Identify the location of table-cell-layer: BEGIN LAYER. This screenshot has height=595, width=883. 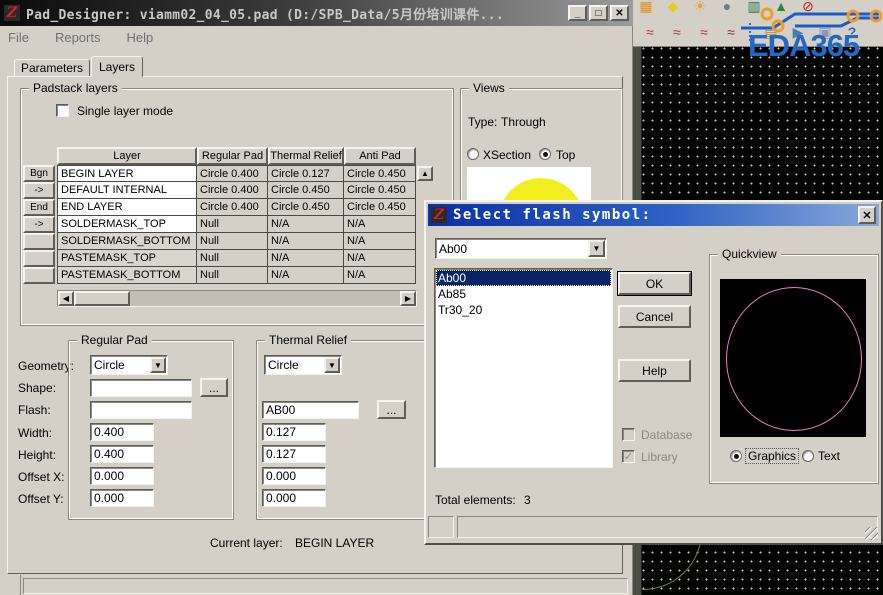
(127, 173).